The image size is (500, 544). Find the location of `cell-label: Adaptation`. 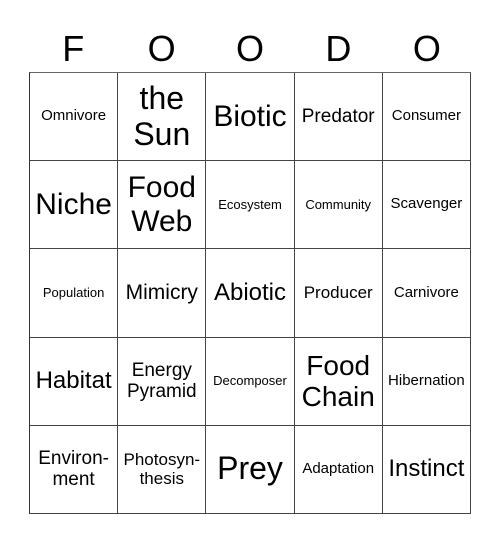

cell-label: Adaptation is located at coordinates (338, 468).